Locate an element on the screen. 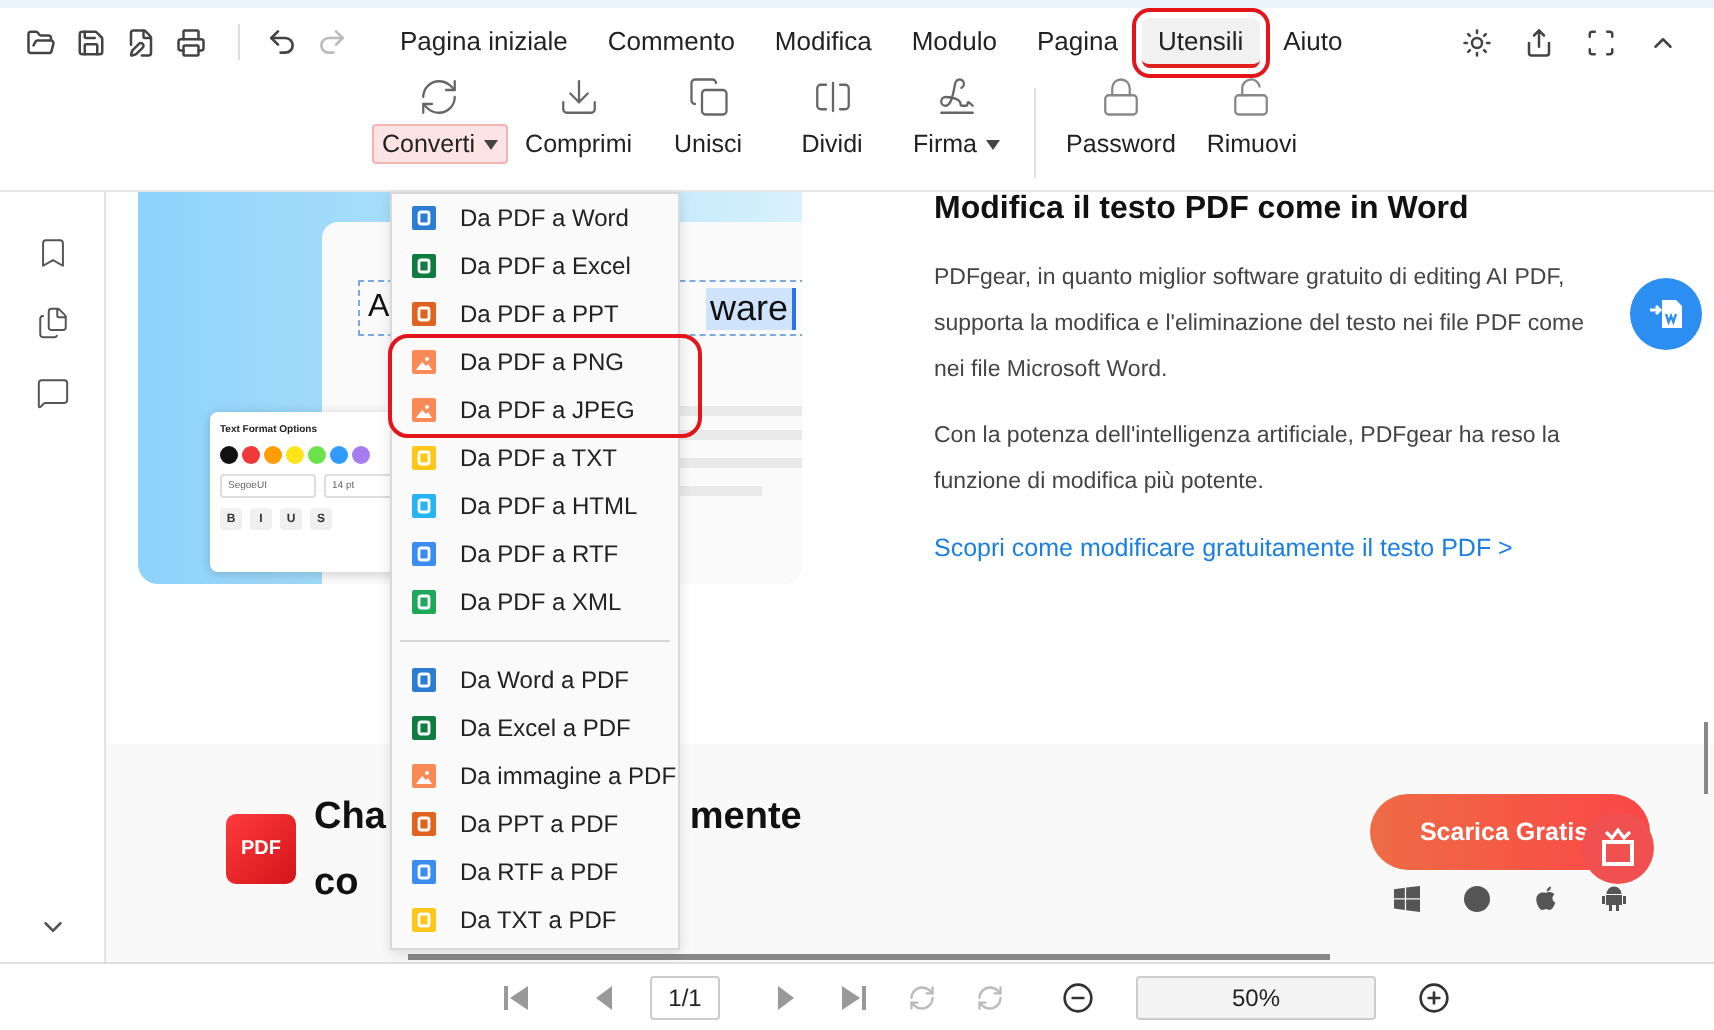  menu-item-label: Da PDF a PNG is located at coordinates (542, 362).